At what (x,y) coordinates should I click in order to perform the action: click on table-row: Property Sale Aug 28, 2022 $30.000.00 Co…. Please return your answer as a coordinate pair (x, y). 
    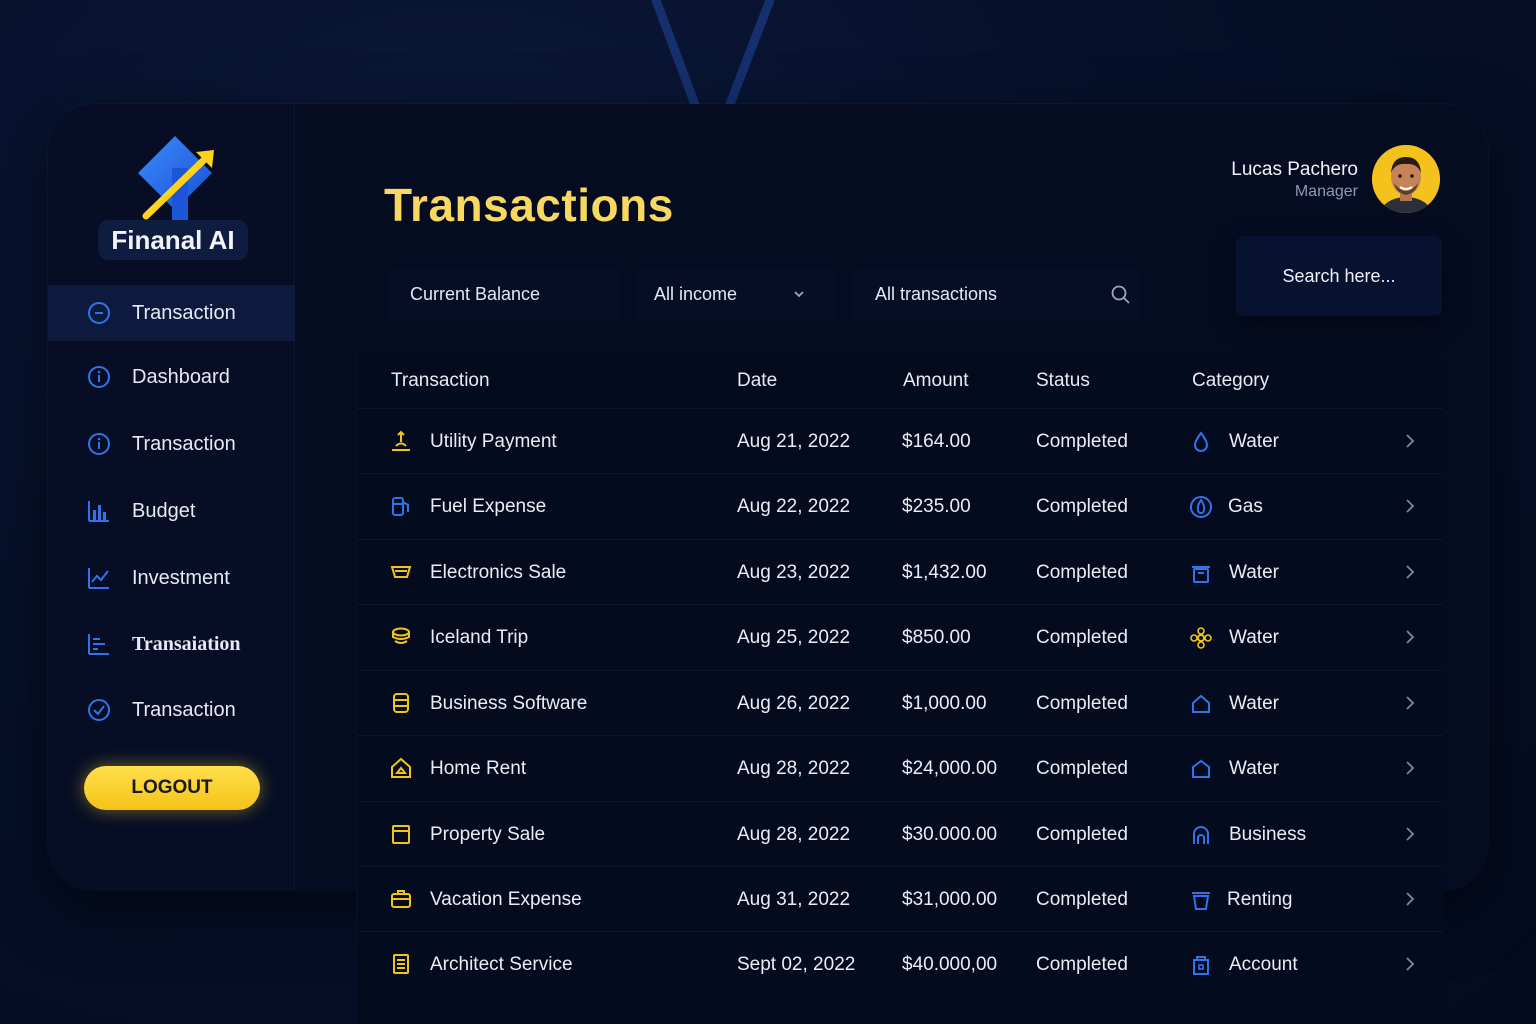
    Looking at the image, I should click on (900, 834).